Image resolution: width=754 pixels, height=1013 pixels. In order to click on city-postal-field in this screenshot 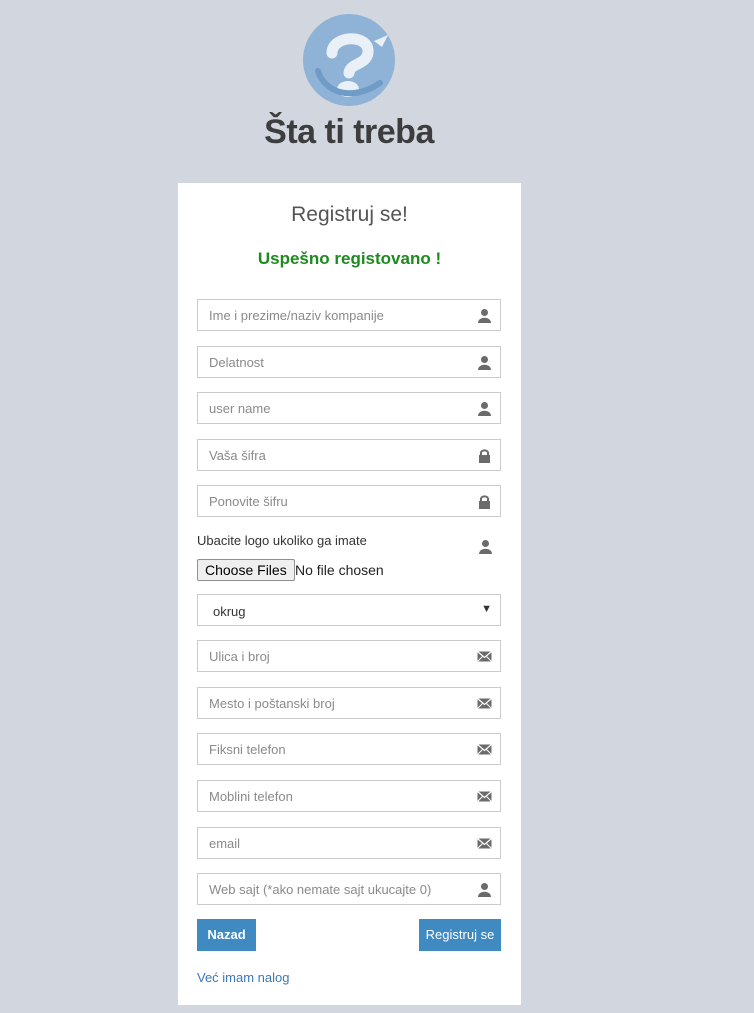, I will do `click(349, 703)`.